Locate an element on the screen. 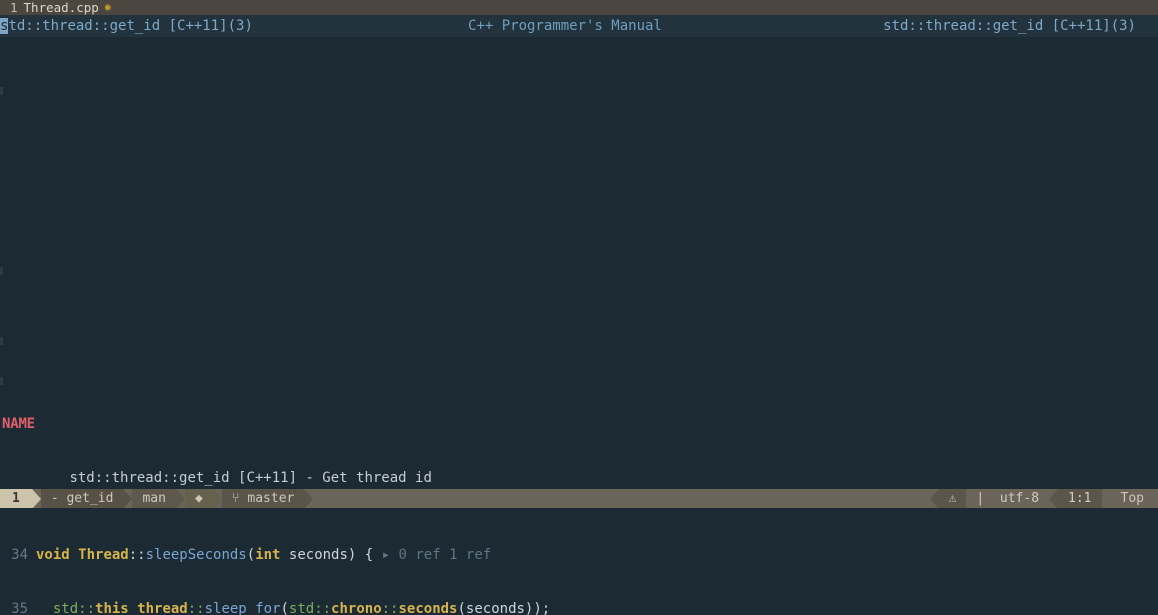 This screenshot has height=615, width=1158. man-header-right: std::thread::get_id [C++11](3) is located at coordinates (1009, 26).